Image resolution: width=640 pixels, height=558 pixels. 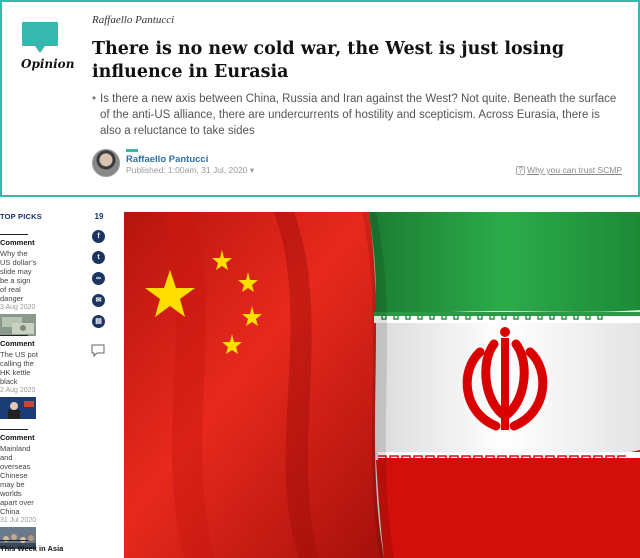 I want to click on top-picks-title: TOP PICKS, so click(x=21, y=216).